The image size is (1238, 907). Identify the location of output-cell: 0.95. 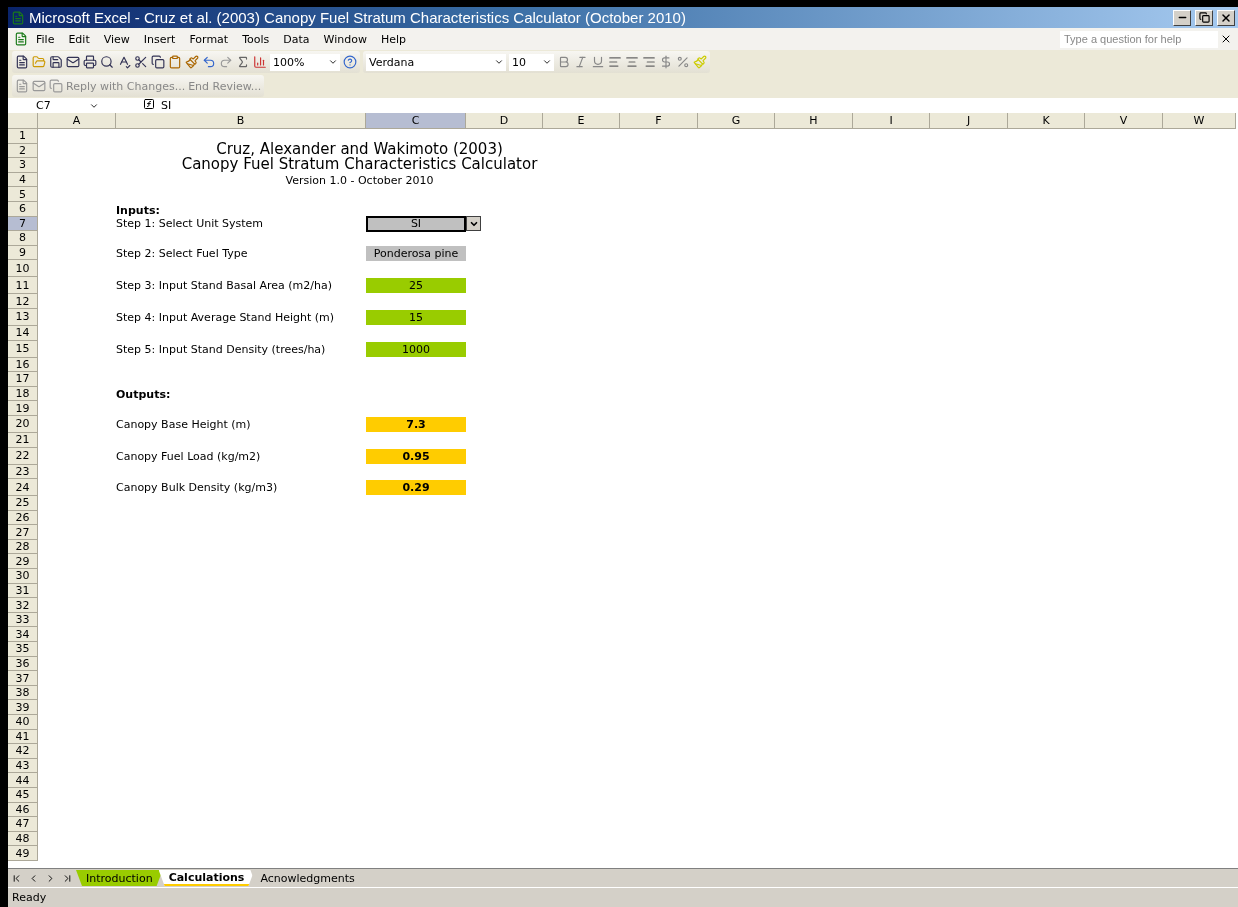
(416, 456).